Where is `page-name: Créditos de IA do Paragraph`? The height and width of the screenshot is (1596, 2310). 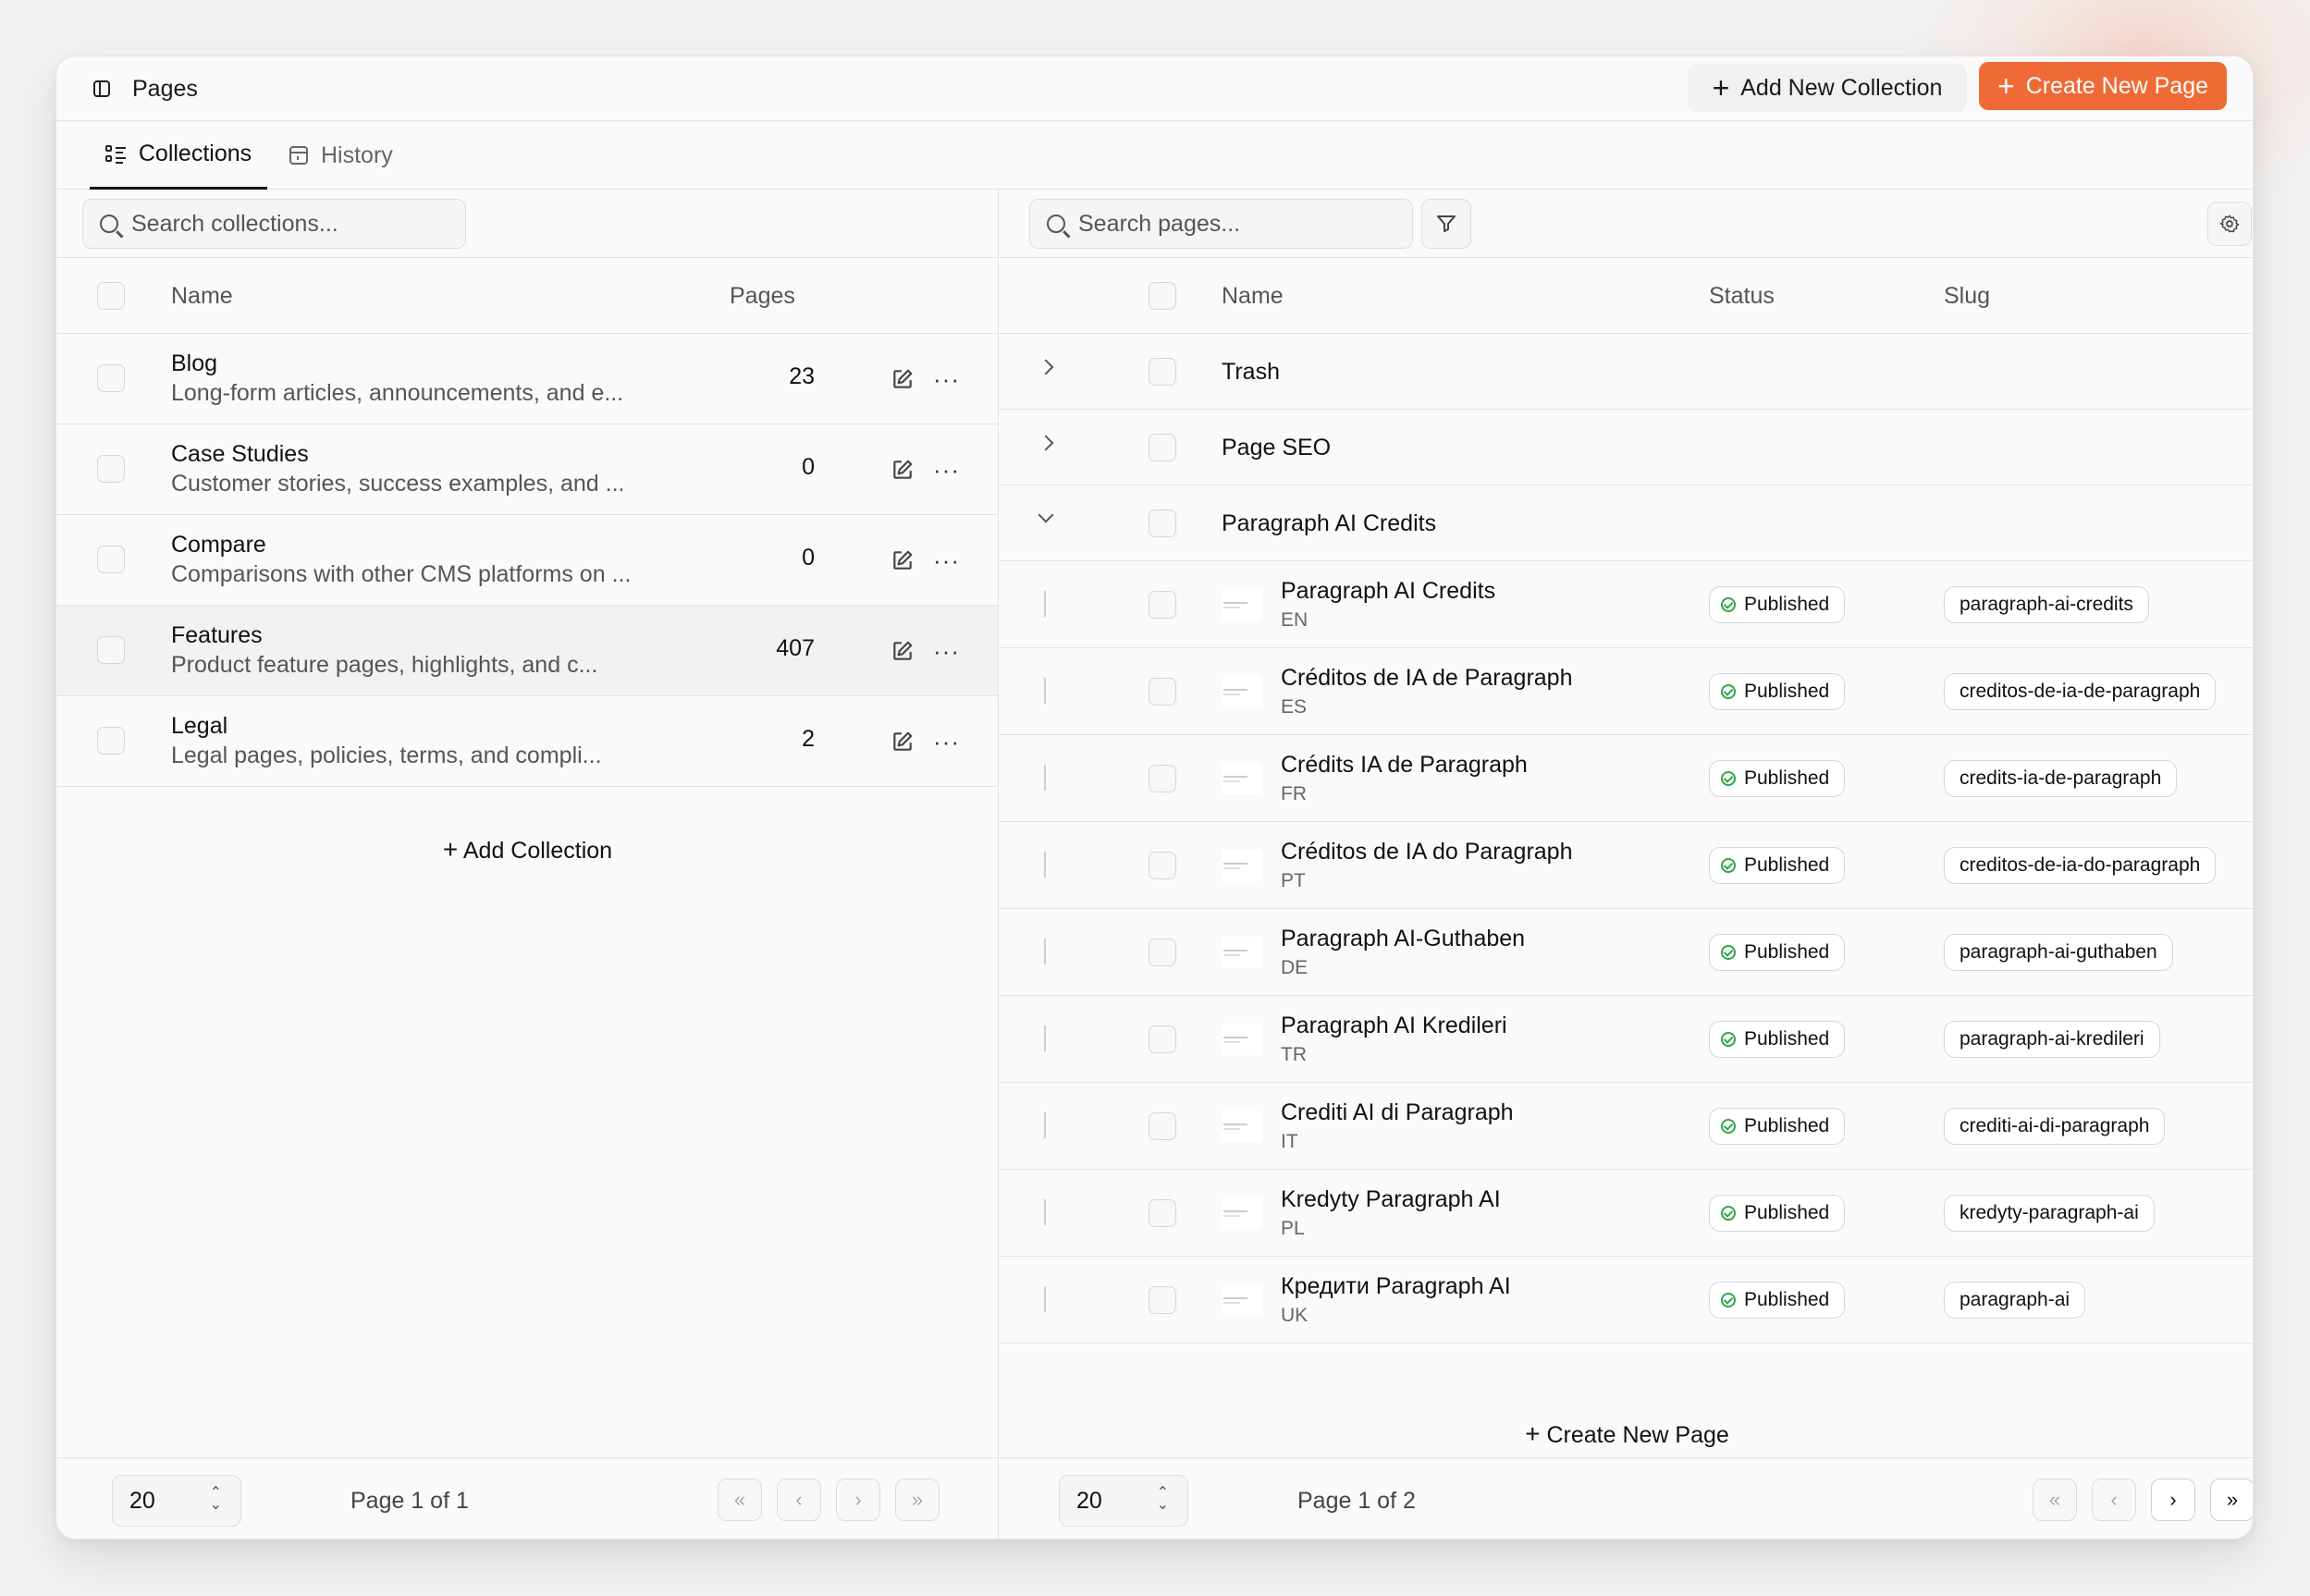
page-name: Créditos de IA do Paragraph is located at coordinates (1426, 852).